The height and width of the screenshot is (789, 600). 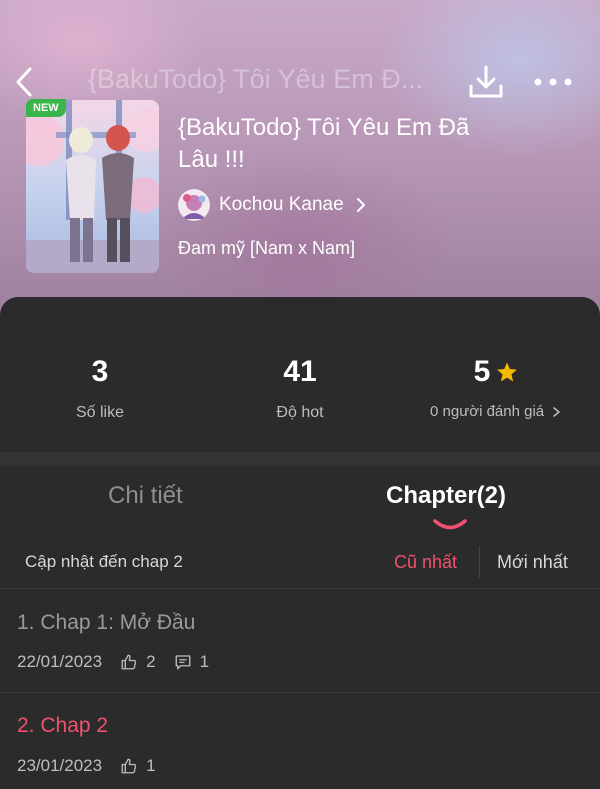 I want to click on more-dots-icon, so click(x=553, y=82).